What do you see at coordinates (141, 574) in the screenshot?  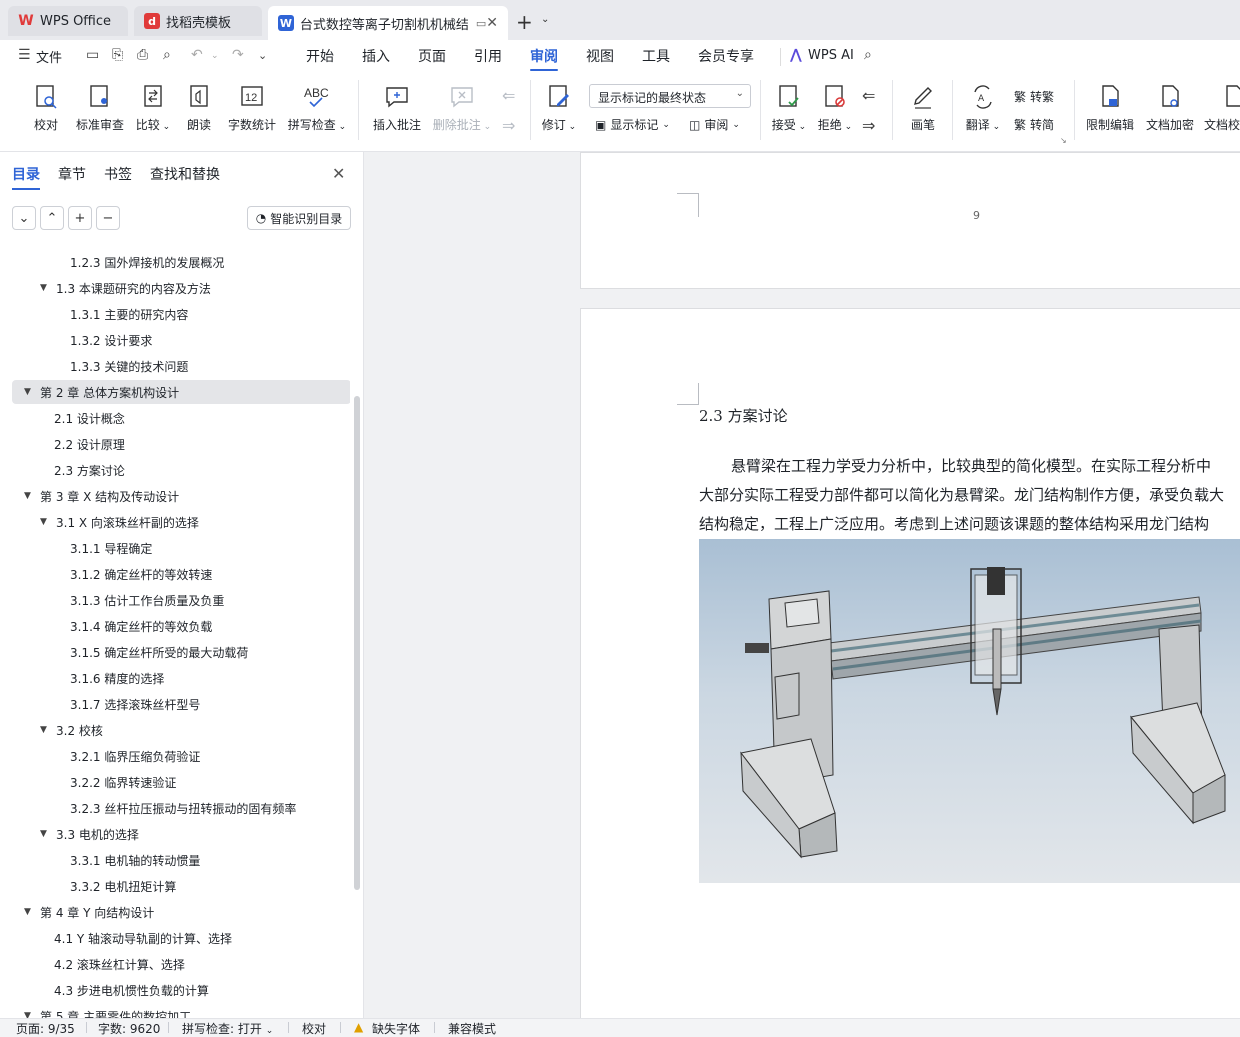 I see `toc-item: 3.1.2 确定丝杆的等效转速` at bounding box center [141, 574].